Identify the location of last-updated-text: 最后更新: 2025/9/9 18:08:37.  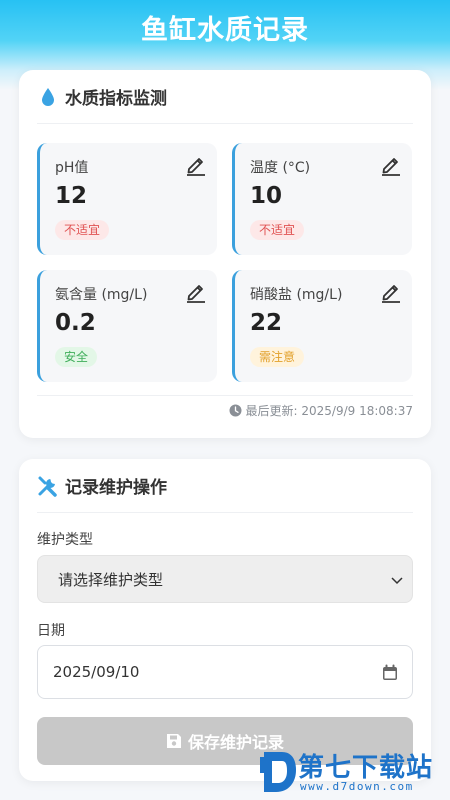
(329, 411).